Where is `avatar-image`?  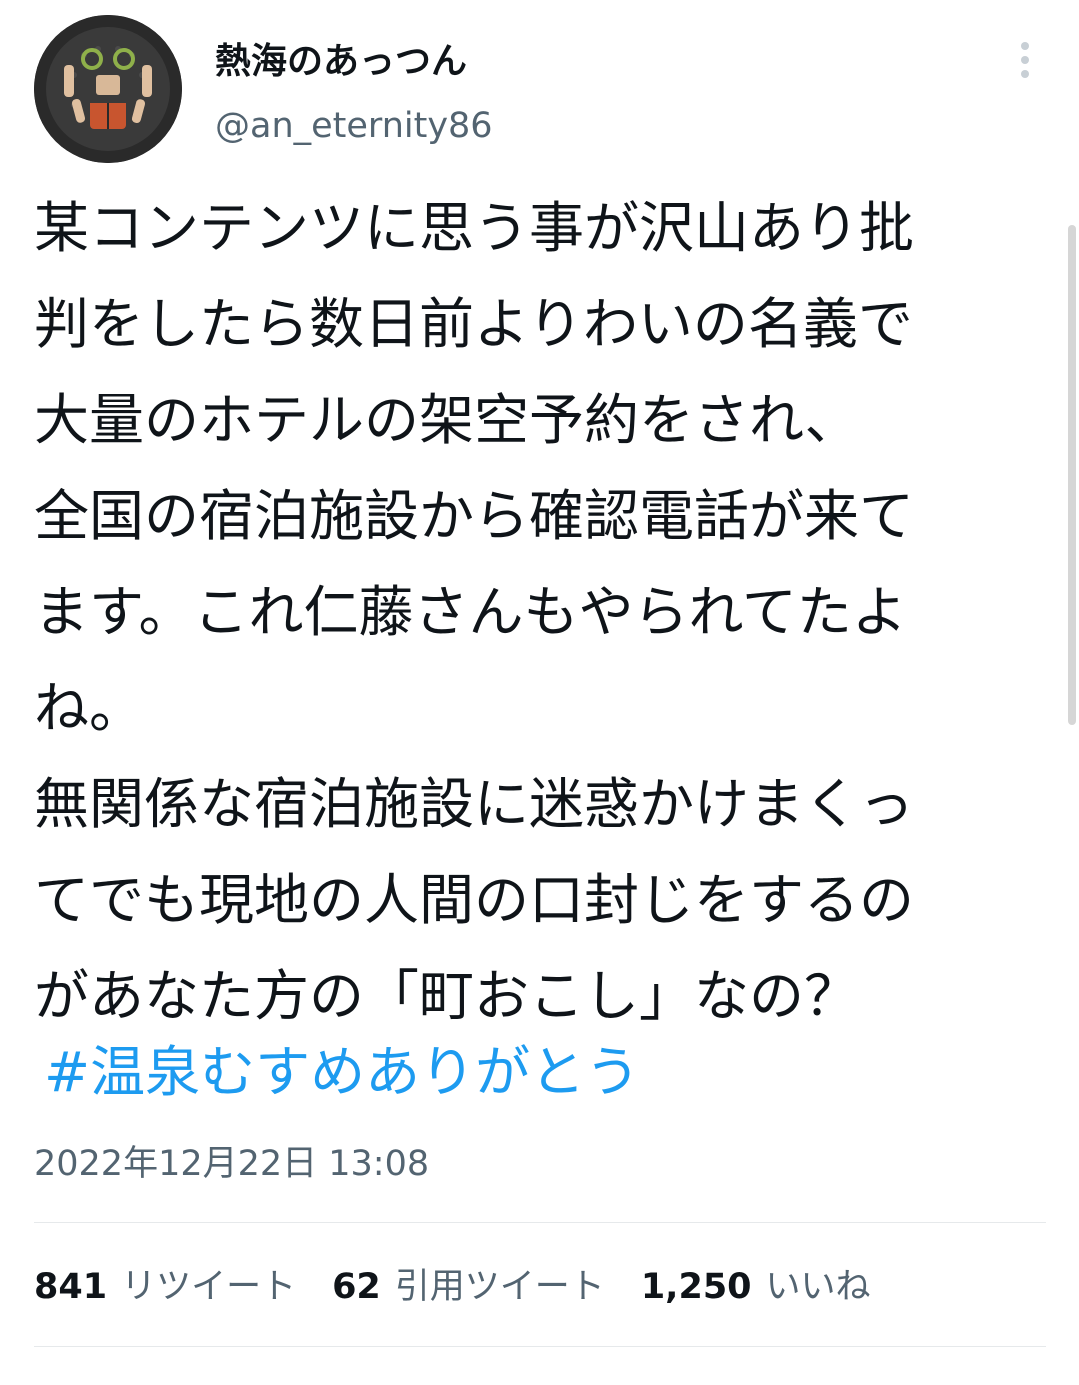
avatar-image is located at coordinates (108, 89).